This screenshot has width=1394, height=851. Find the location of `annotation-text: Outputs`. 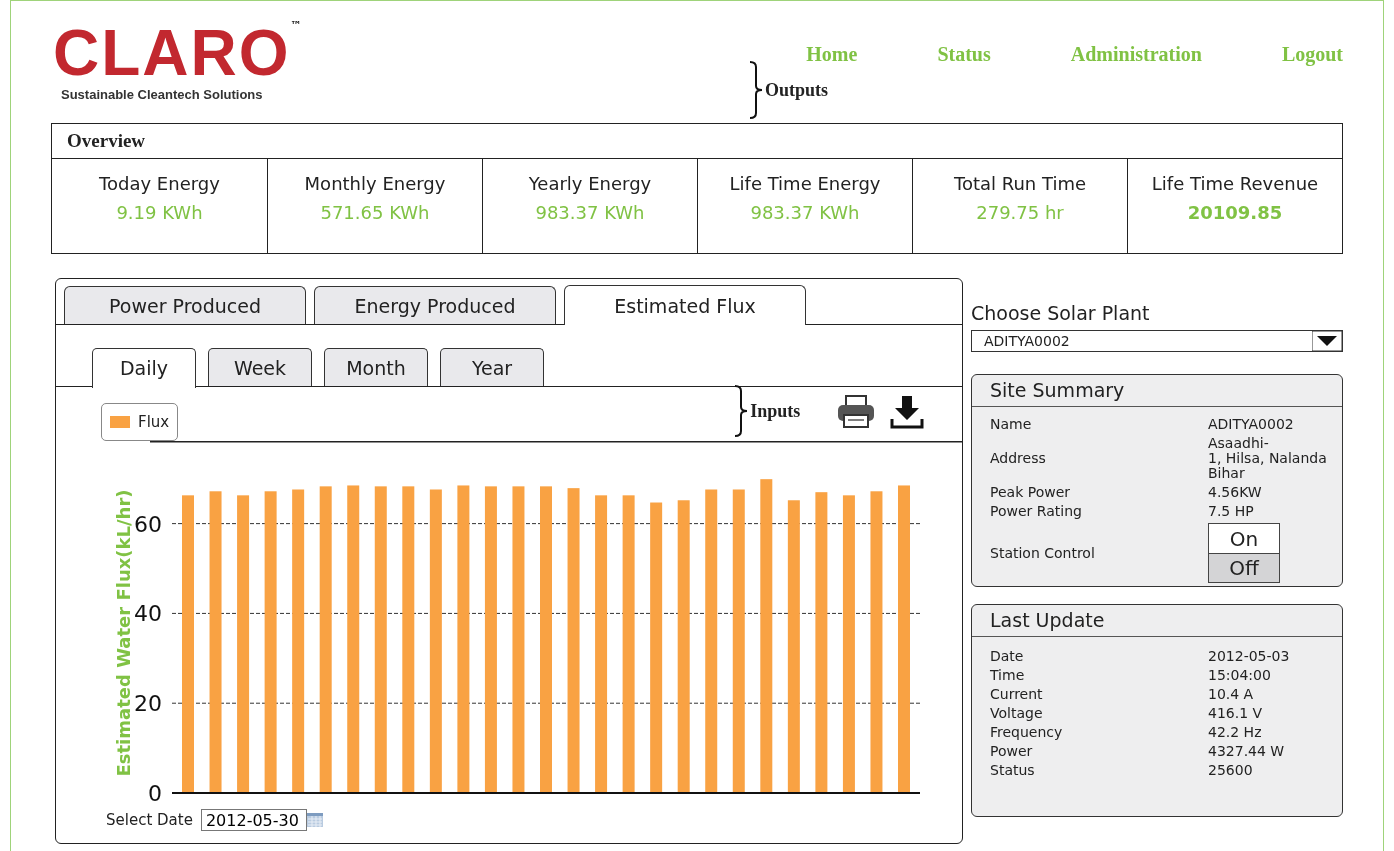

annotation-text: Outputs is located at coordinates (797, 90).